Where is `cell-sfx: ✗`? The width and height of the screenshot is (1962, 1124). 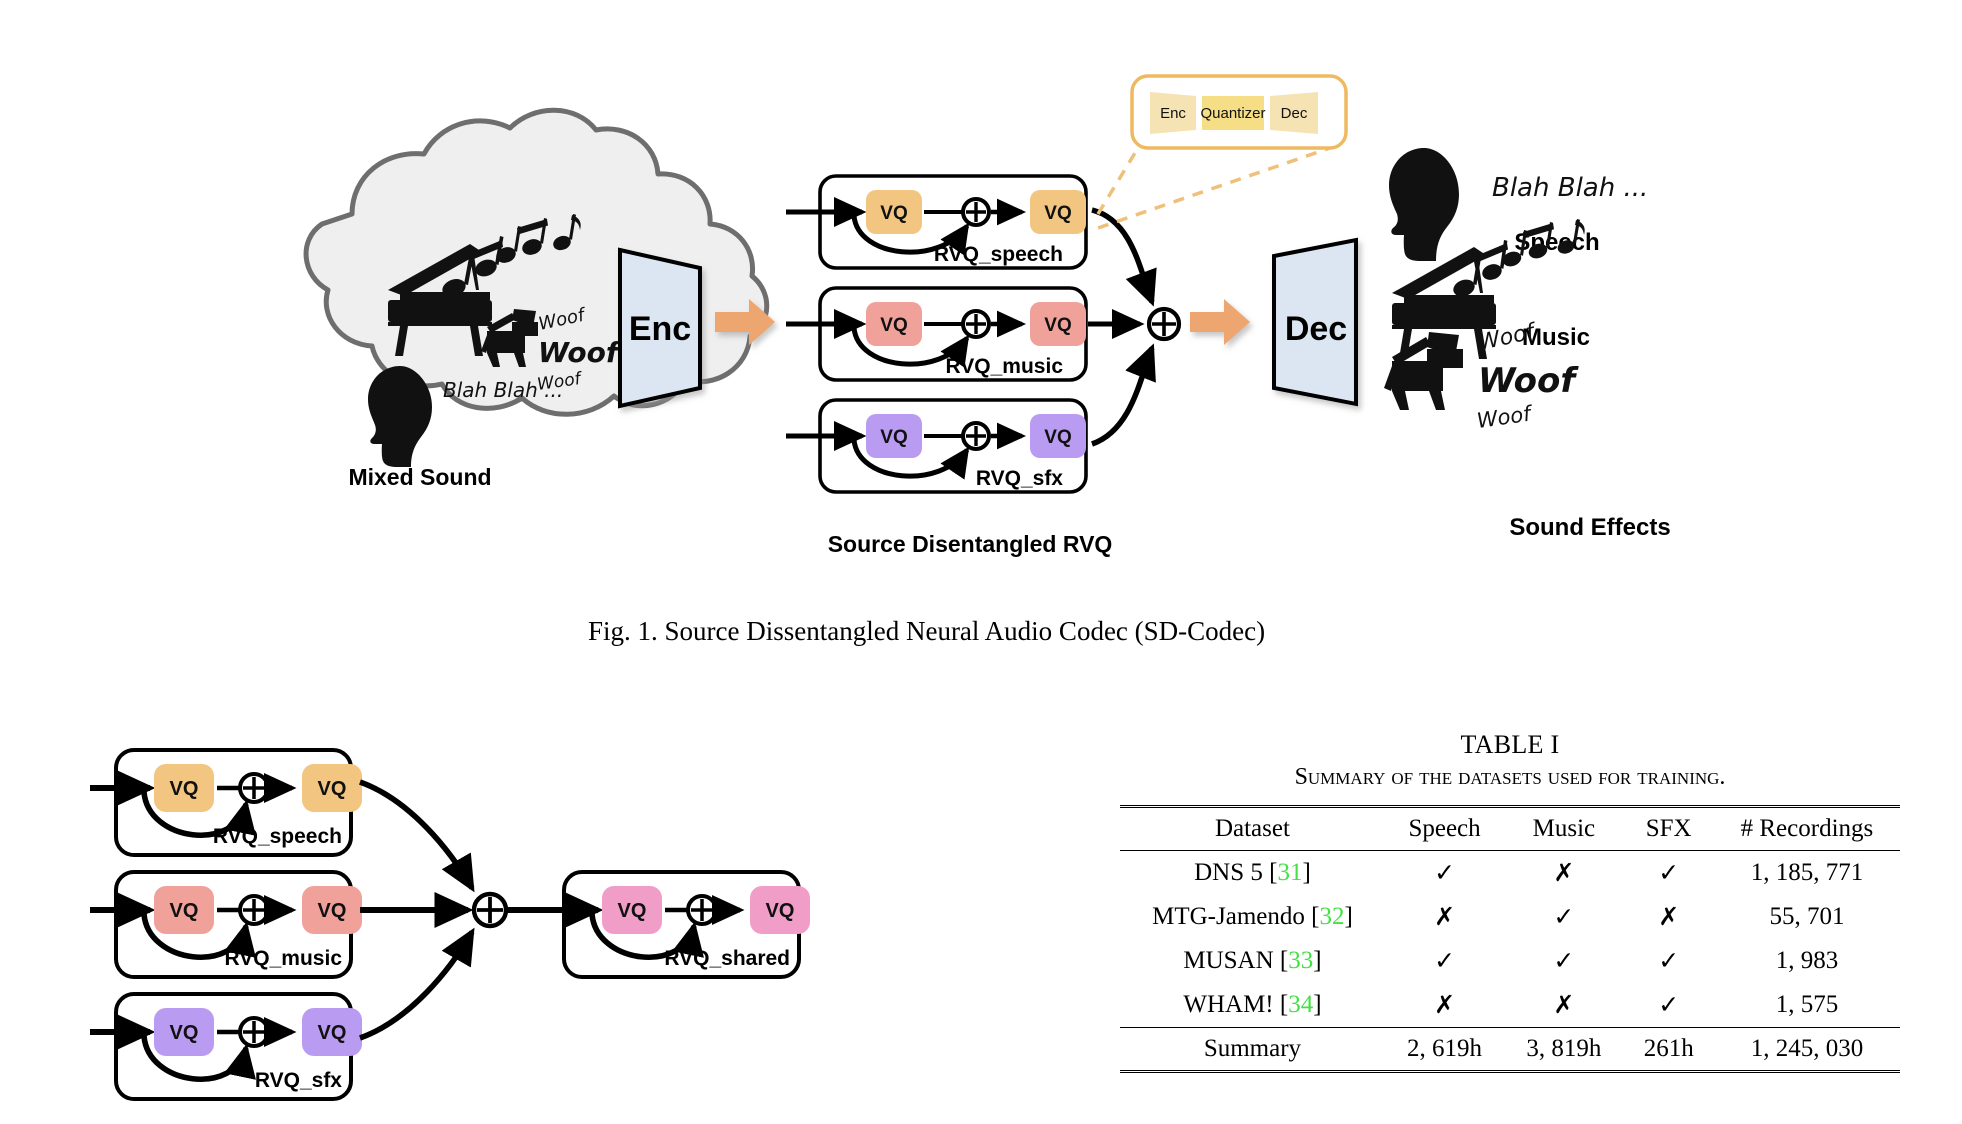
cell-sfx: ✗ is located at coordinates (1669, 917).